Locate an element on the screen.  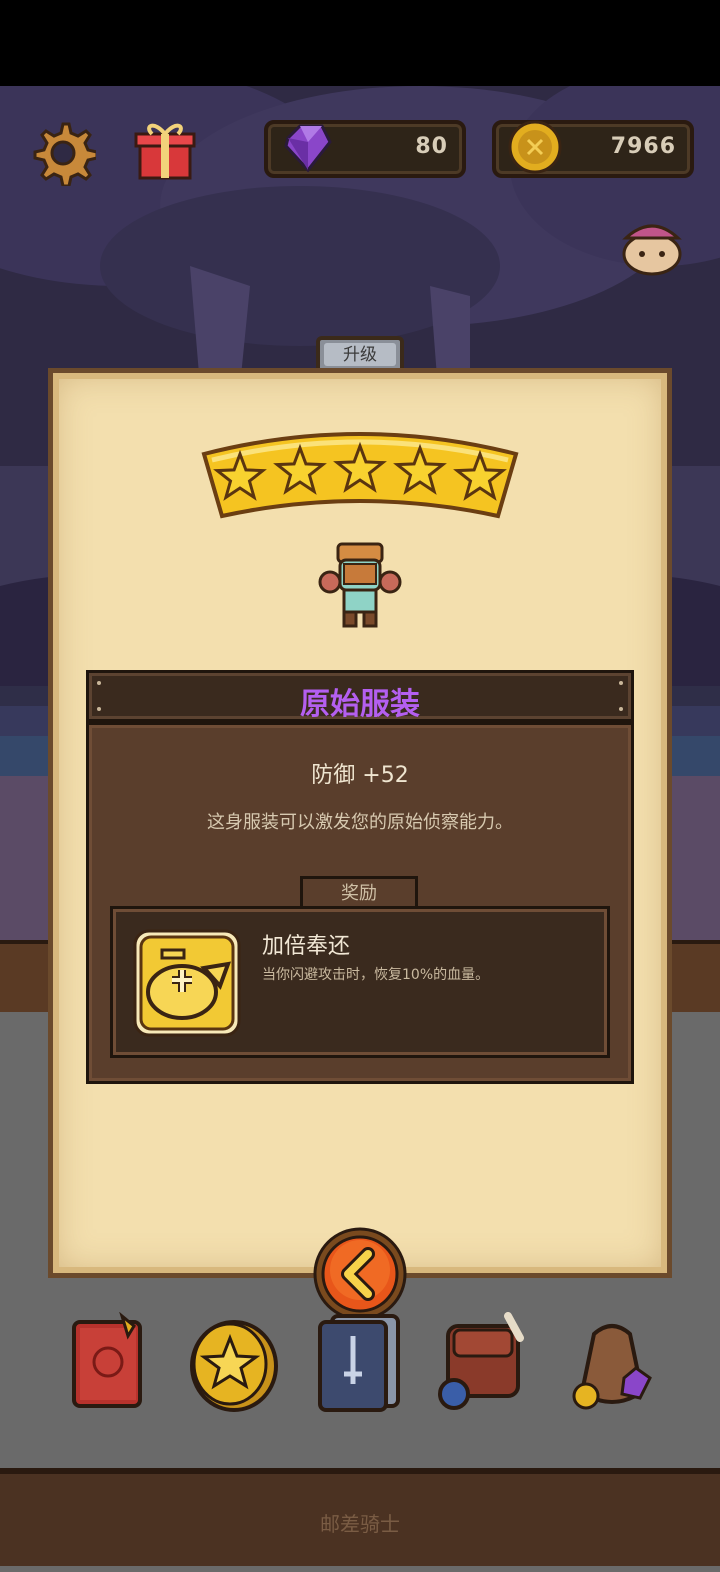
nav-loot-button is located at coordinates (612, 1362).